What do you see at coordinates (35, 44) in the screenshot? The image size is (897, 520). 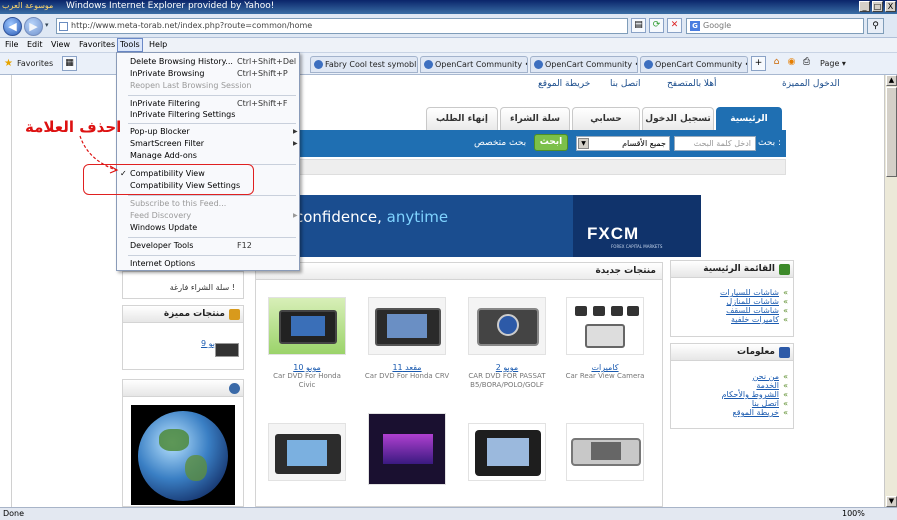 I see `menu-edit: Edit` at bounding box center [35, 44].